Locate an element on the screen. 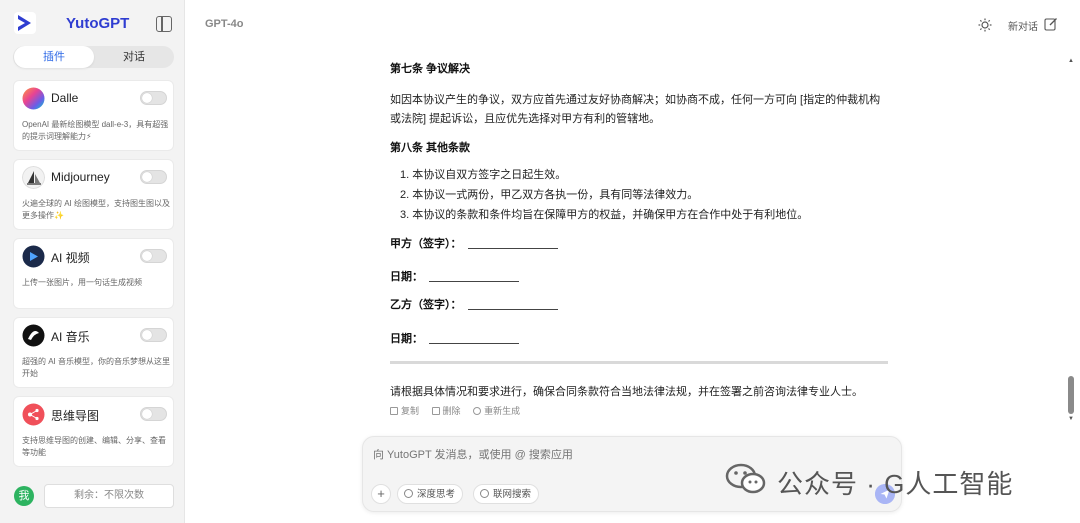  add-attachment-button: + is located at coordinates (381, 494).